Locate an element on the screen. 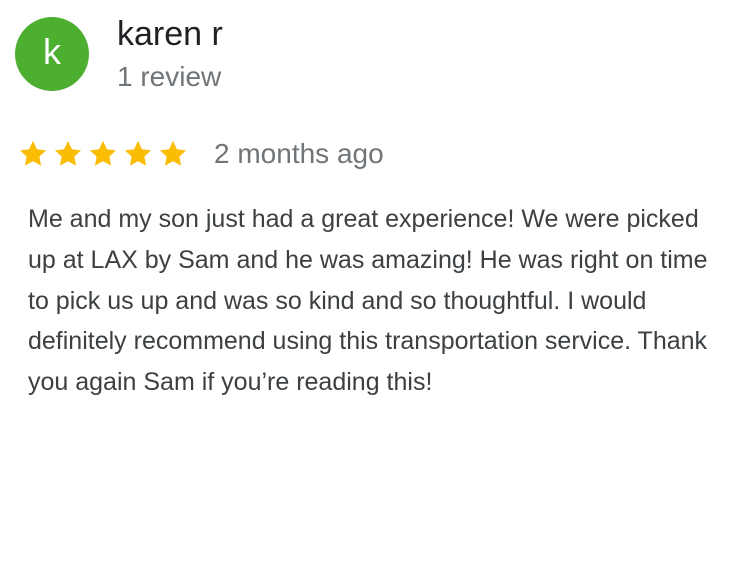 This screenshot has height=566, width=744. star-rating is located at coordinates (104, 154).